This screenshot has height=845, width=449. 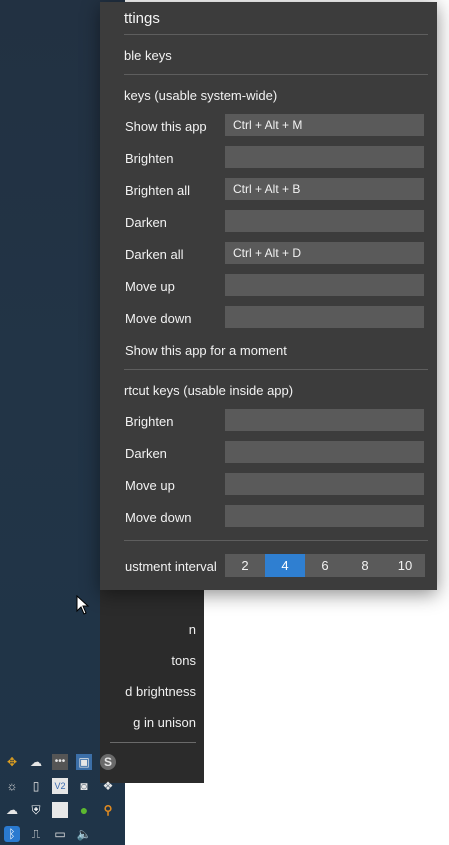 I want to click on shield-icon: ⛨, so click(x=36, y=810).